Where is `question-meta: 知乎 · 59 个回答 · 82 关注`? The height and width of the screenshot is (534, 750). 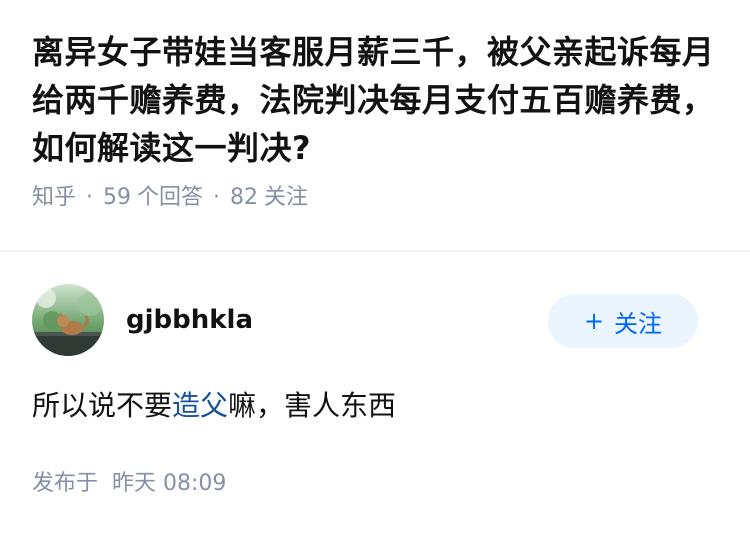 question-meta: 知乎 · 59 个回答 · 82 关注 is located at coordinates (375, 198).